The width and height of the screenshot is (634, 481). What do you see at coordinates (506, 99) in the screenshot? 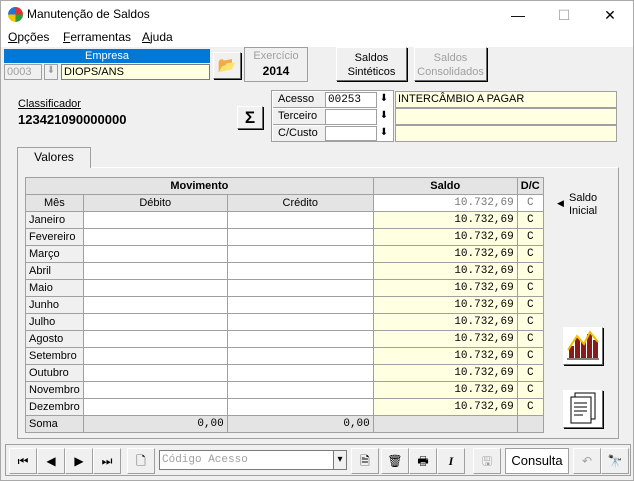
I see `acesso-description: INTERCÂMBIO A PAGAR` at bounding box center [506, 99].